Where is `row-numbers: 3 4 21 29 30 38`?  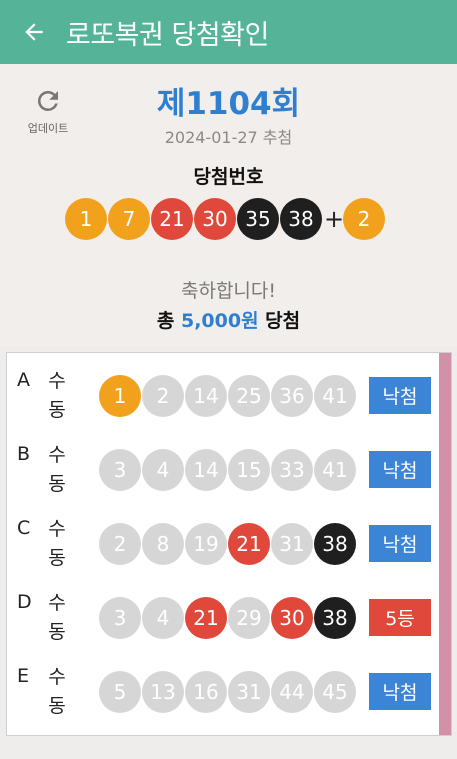 row-numbers: 3 4 21 29 30 38 is located at coordinates (228, 618).